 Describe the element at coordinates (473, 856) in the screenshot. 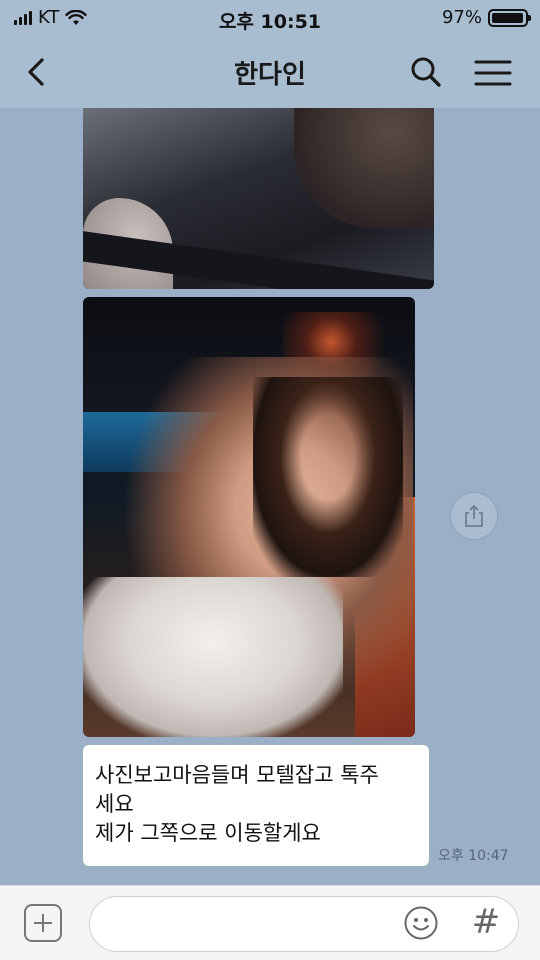

I see `message-time: 오후 10:47` at that location.